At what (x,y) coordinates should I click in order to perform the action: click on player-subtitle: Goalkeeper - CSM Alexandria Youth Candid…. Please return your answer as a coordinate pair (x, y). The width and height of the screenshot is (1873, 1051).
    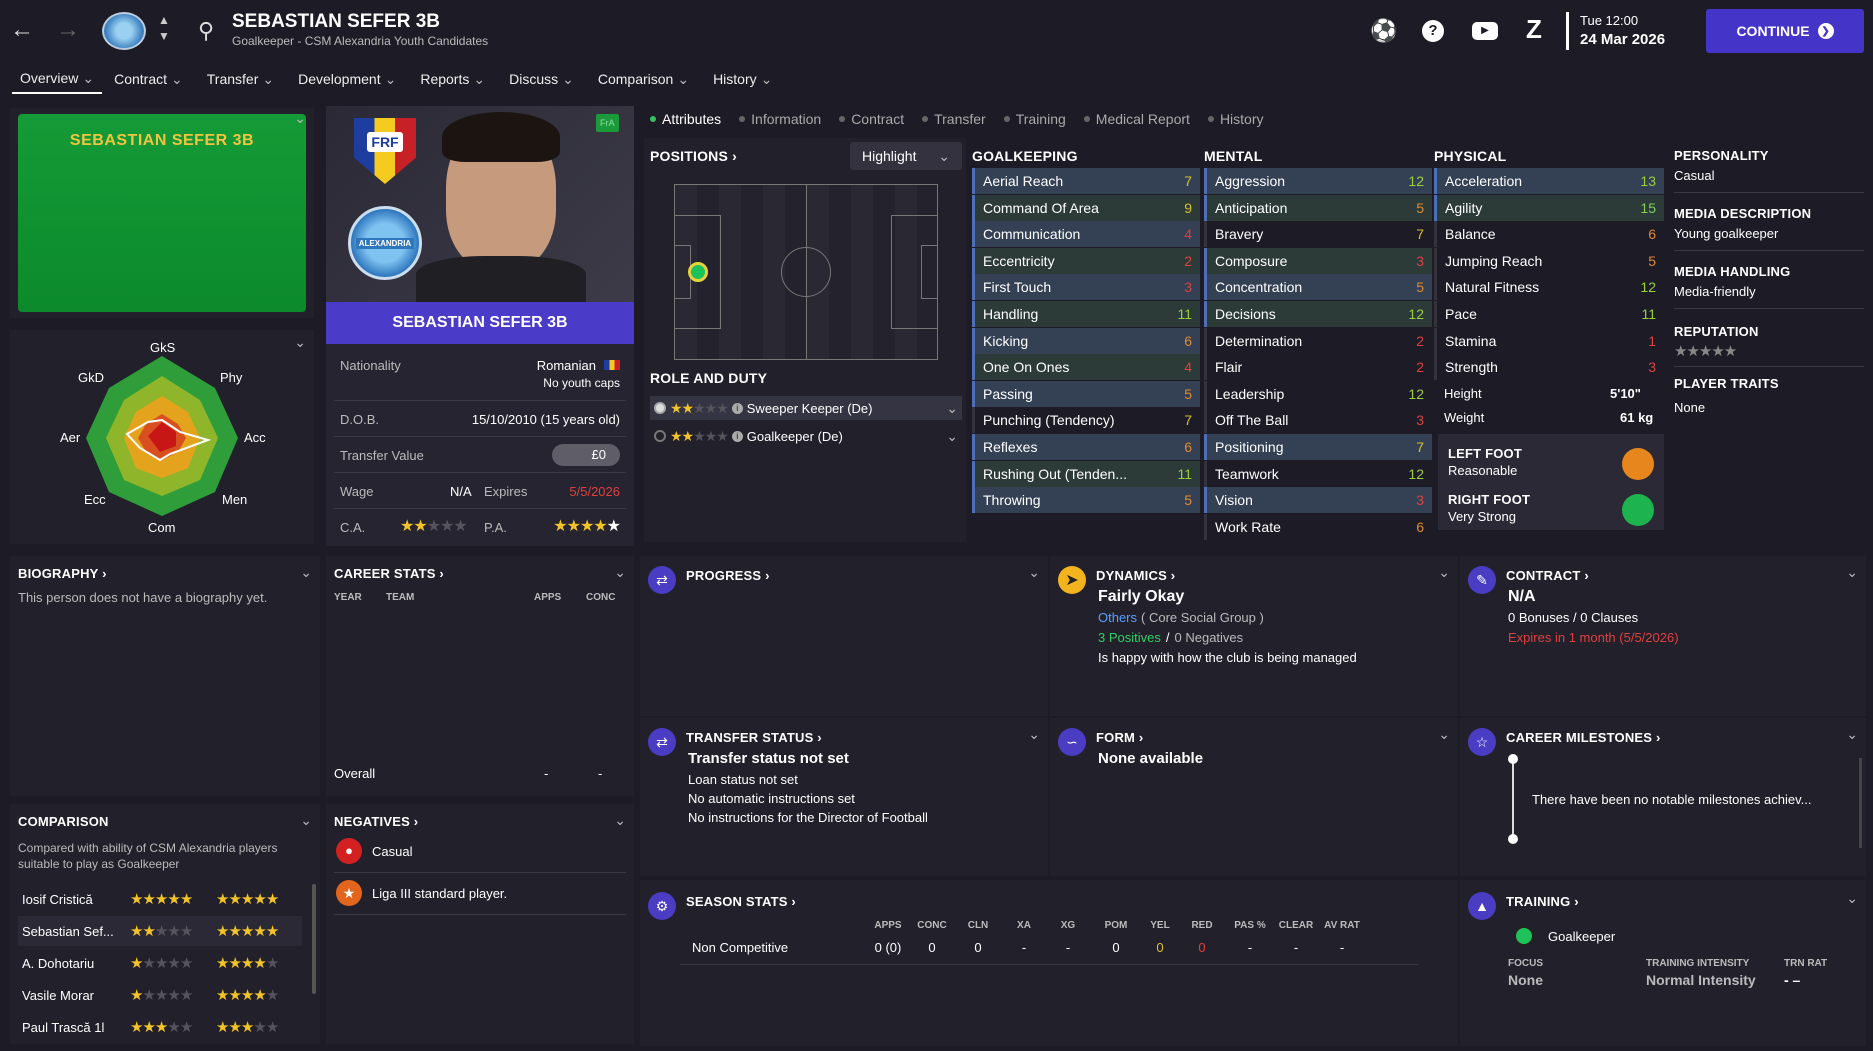
    Looking at the image, I should click on (360, 41).